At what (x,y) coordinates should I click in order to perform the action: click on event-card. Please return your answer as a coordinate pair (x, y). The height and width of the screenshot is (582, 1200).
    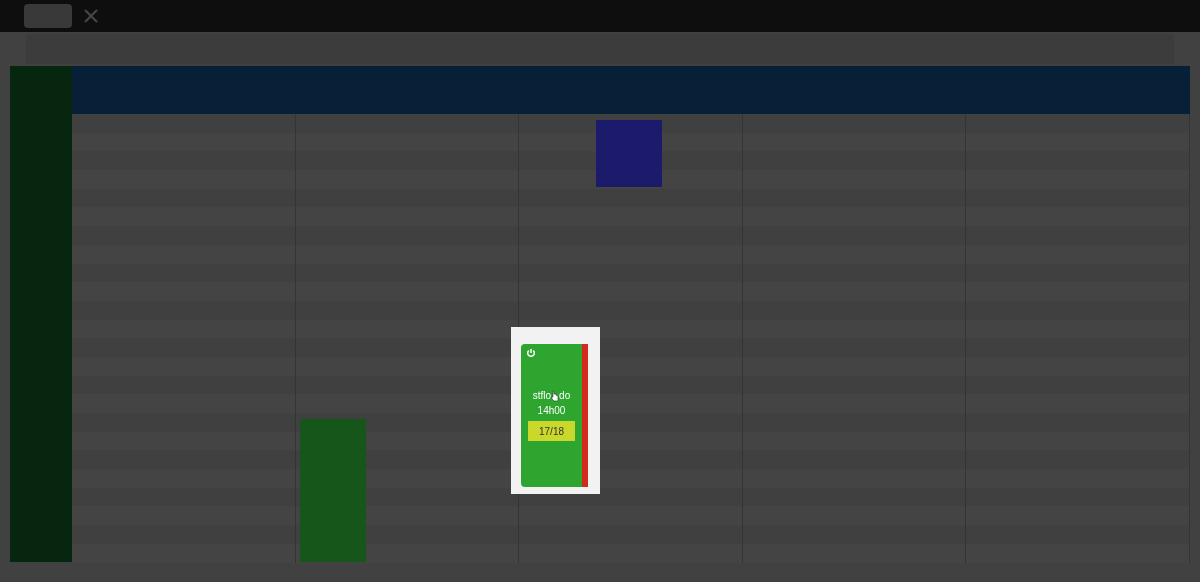
    Looking at the image, I should click on (629, 153).